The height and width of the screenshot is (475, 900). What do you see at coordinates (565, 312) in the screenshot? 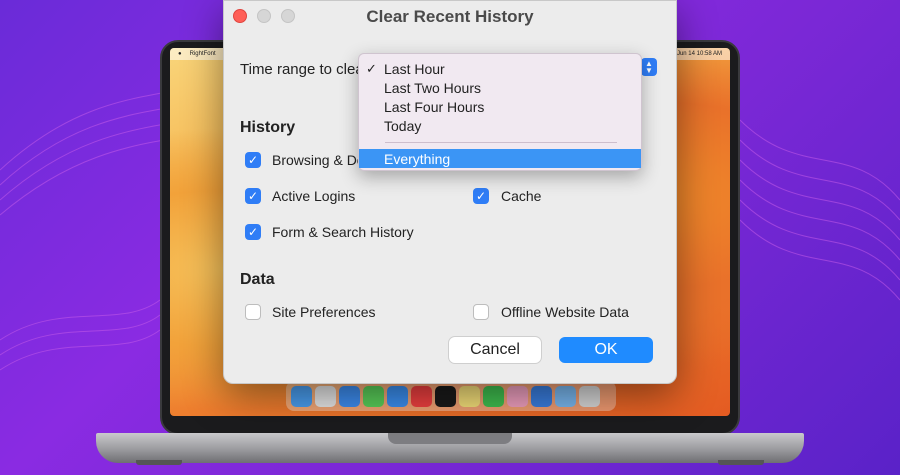
I see `offline-website-data-label: Offline Website Data` at bounding box center [565, 312].